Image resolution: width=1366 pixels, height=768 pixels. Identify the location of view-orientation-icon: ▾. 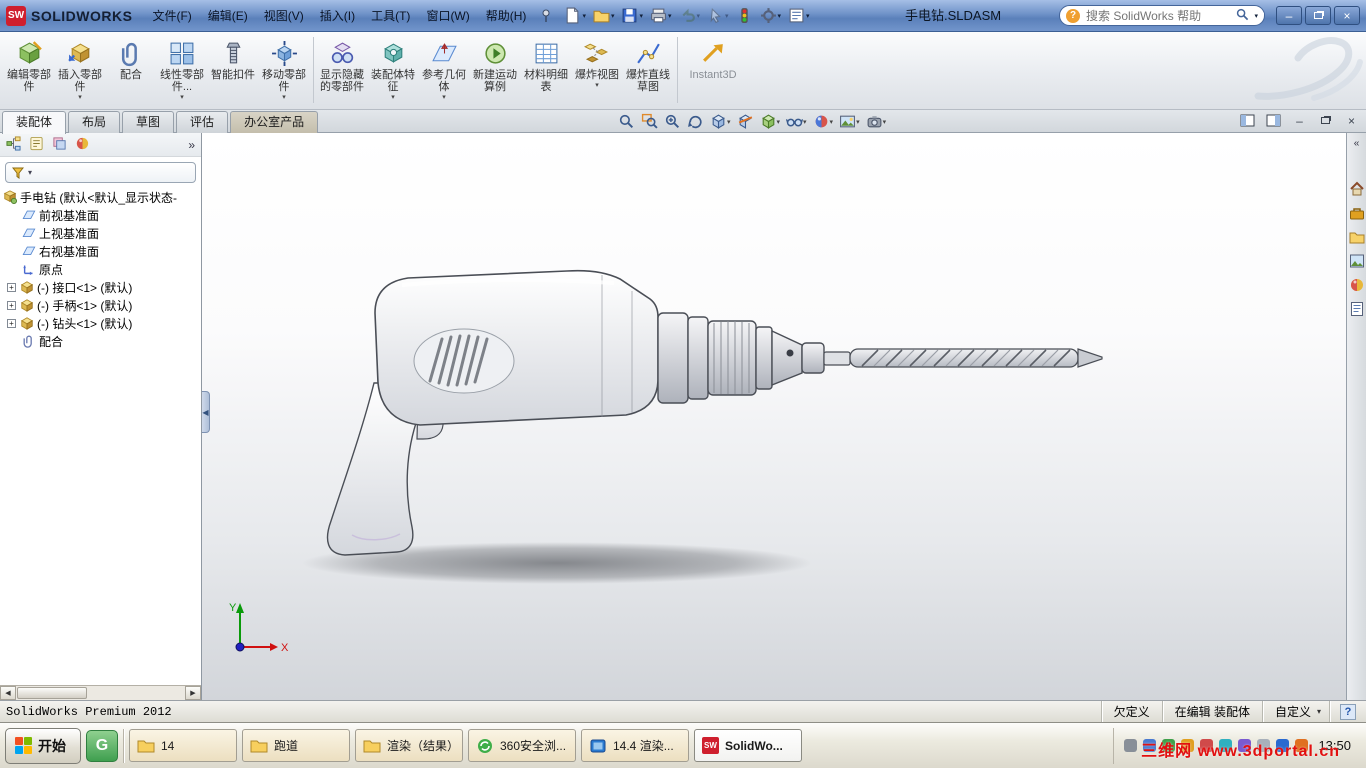
(720, 121).